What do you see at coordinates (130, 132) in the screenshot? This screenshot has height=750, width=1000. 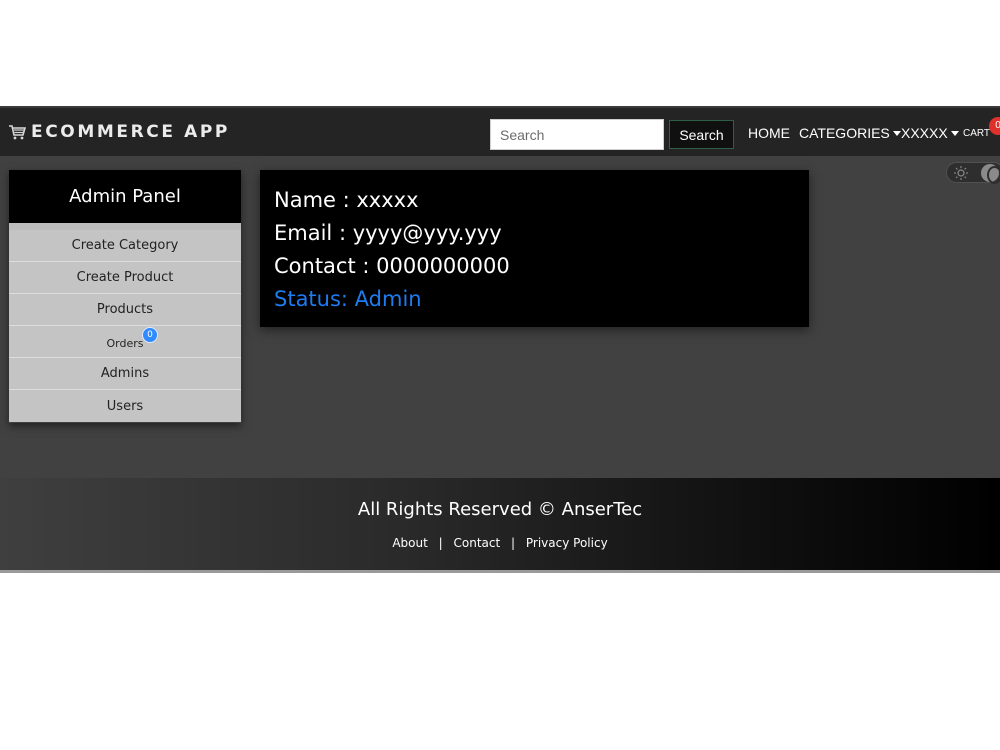 I see `brand-name: ECOMMERCE APP` at bounding box center [130, 132].